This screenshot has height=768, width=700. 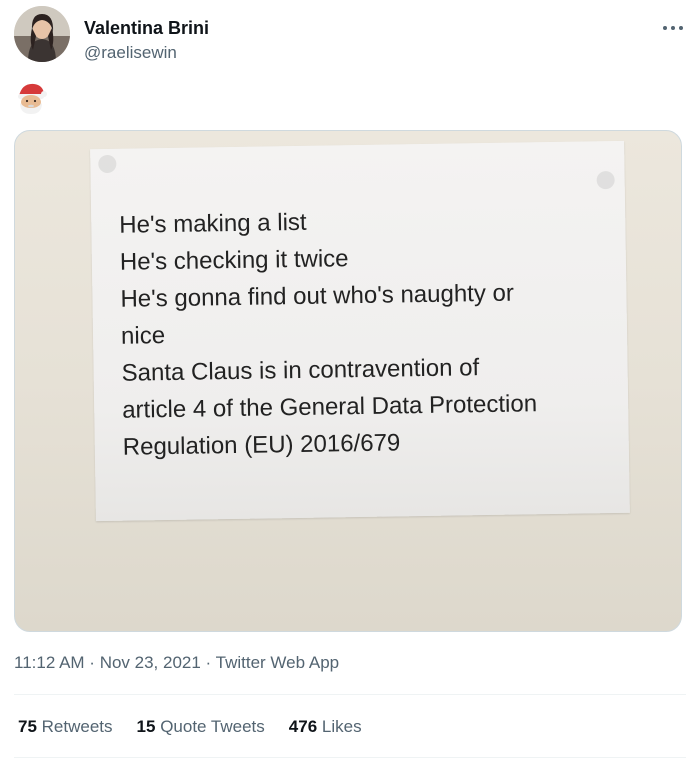 I want to click on tweet-stats: 75 Retweets 15 Quote Tweets 476 Likes, so click(x=190, y=727).